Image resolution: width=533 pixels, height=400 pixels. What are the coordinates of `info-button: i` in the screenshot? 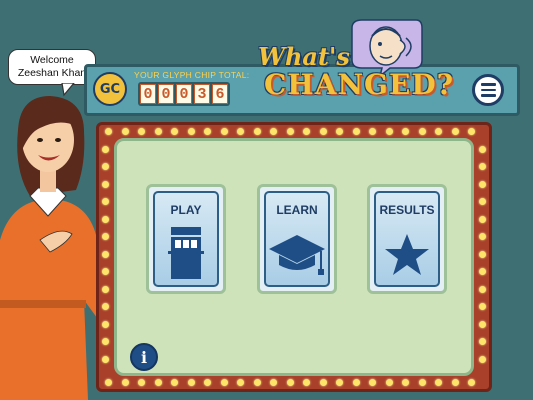 It's located at (144, 357).